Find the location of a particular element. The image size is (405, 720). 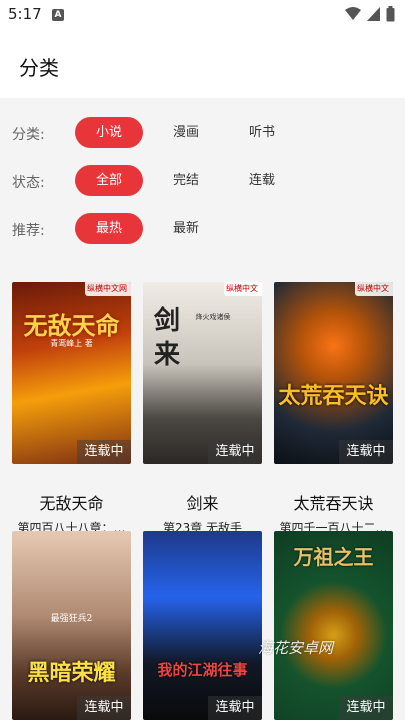

cover-title-art: 黑暗荣耀 is located at coordinates (71, 673).